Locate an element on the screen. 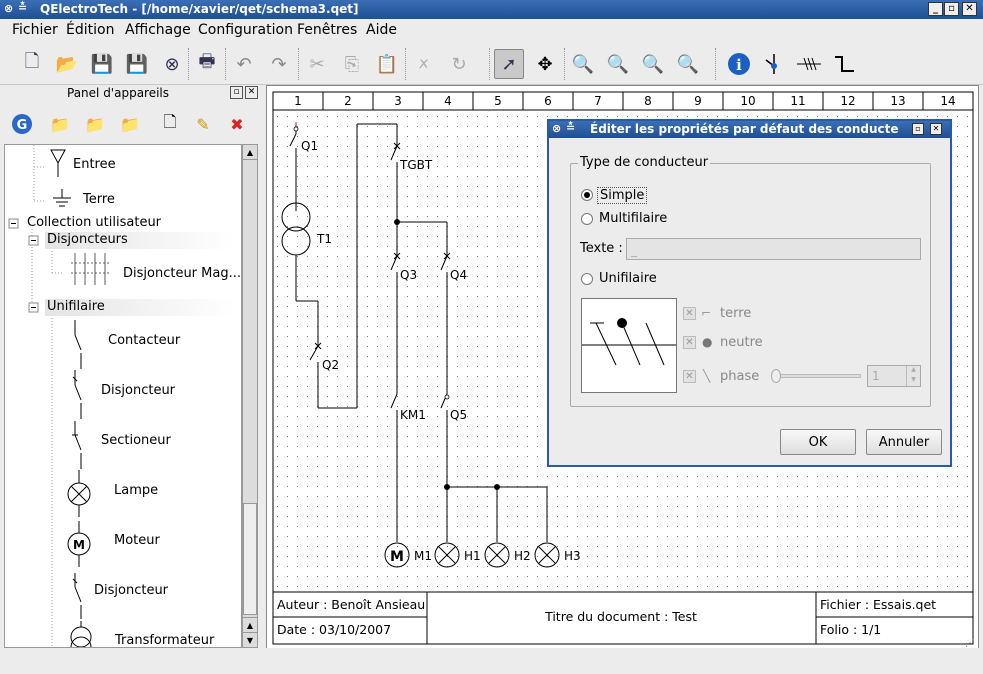 Image resolution: width=983 pixels, height=674 pixels. new-category-icon: 📁 is located at coordinates (60, 124).